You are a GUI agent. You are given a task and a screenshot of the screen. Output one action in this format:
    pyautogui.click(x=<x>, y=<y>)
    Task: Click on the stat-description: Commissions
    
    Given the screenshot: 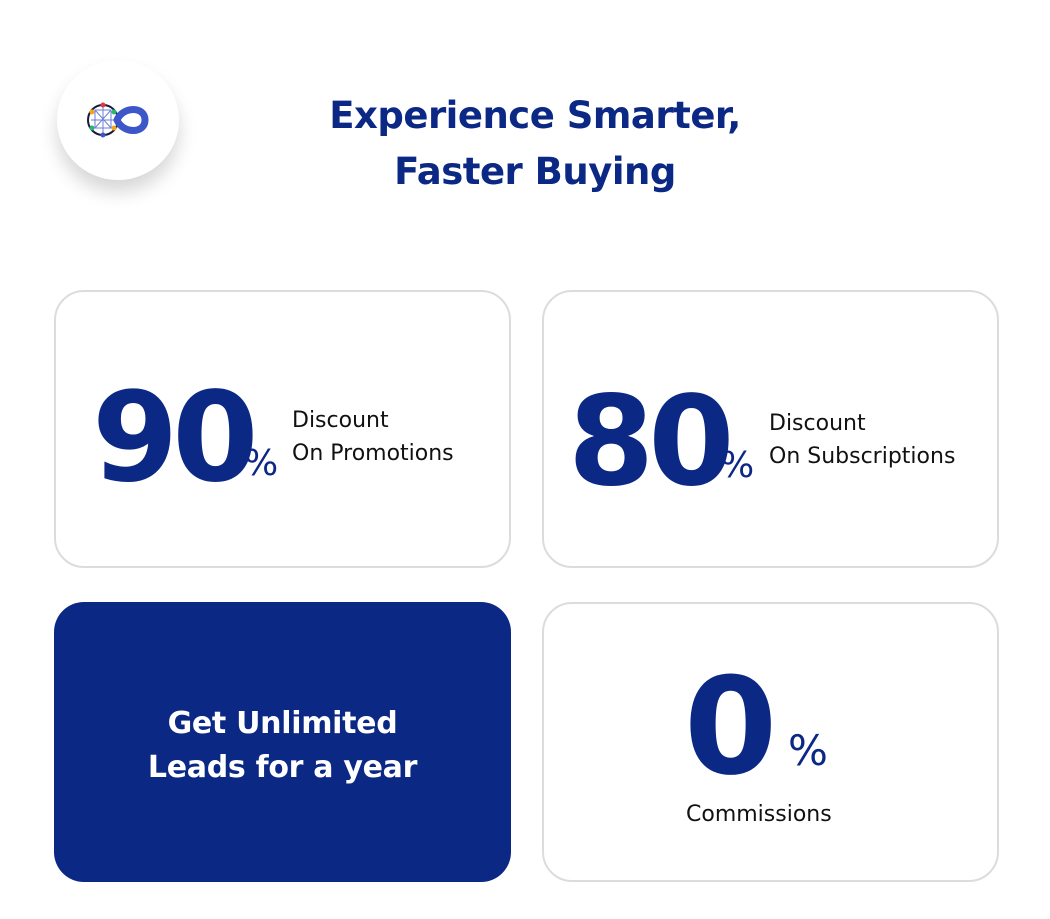 What is the action you would take?
    pyautogui.click(x=759, y=814)
    